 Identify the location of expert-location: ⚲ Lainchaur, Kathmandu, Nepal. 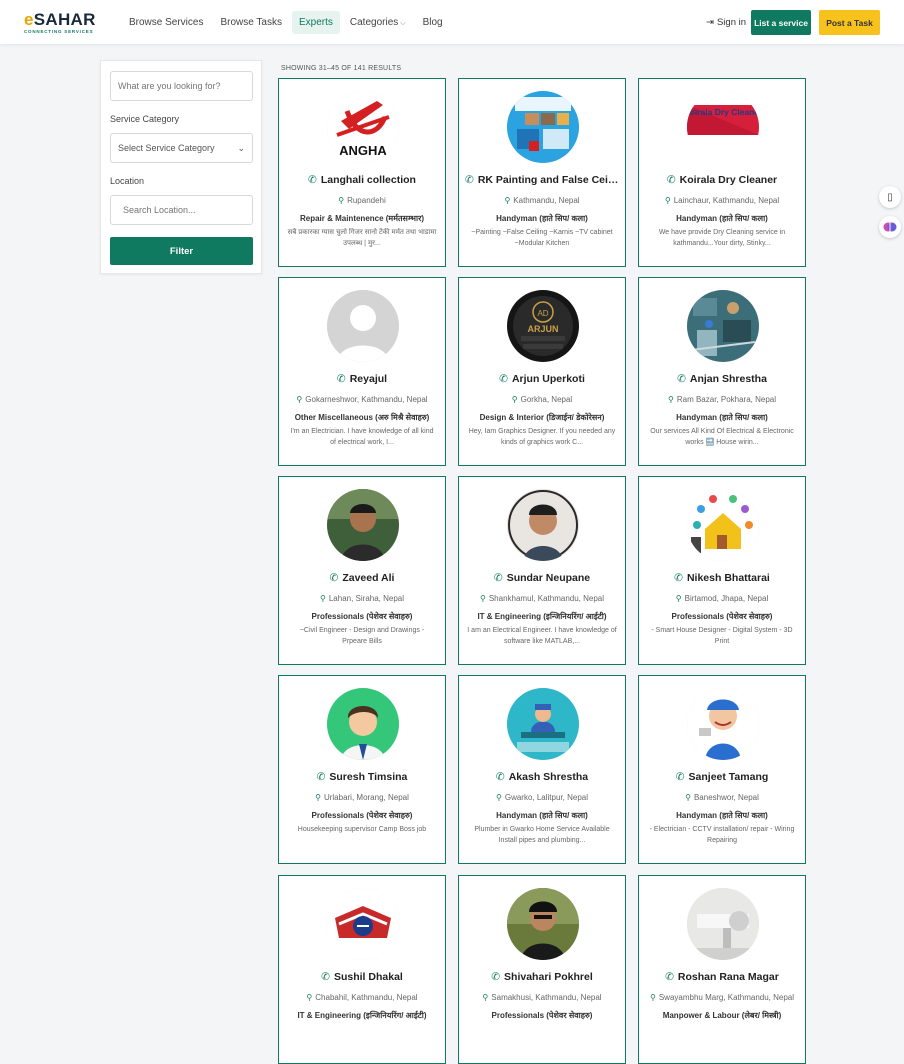
(722, 200).